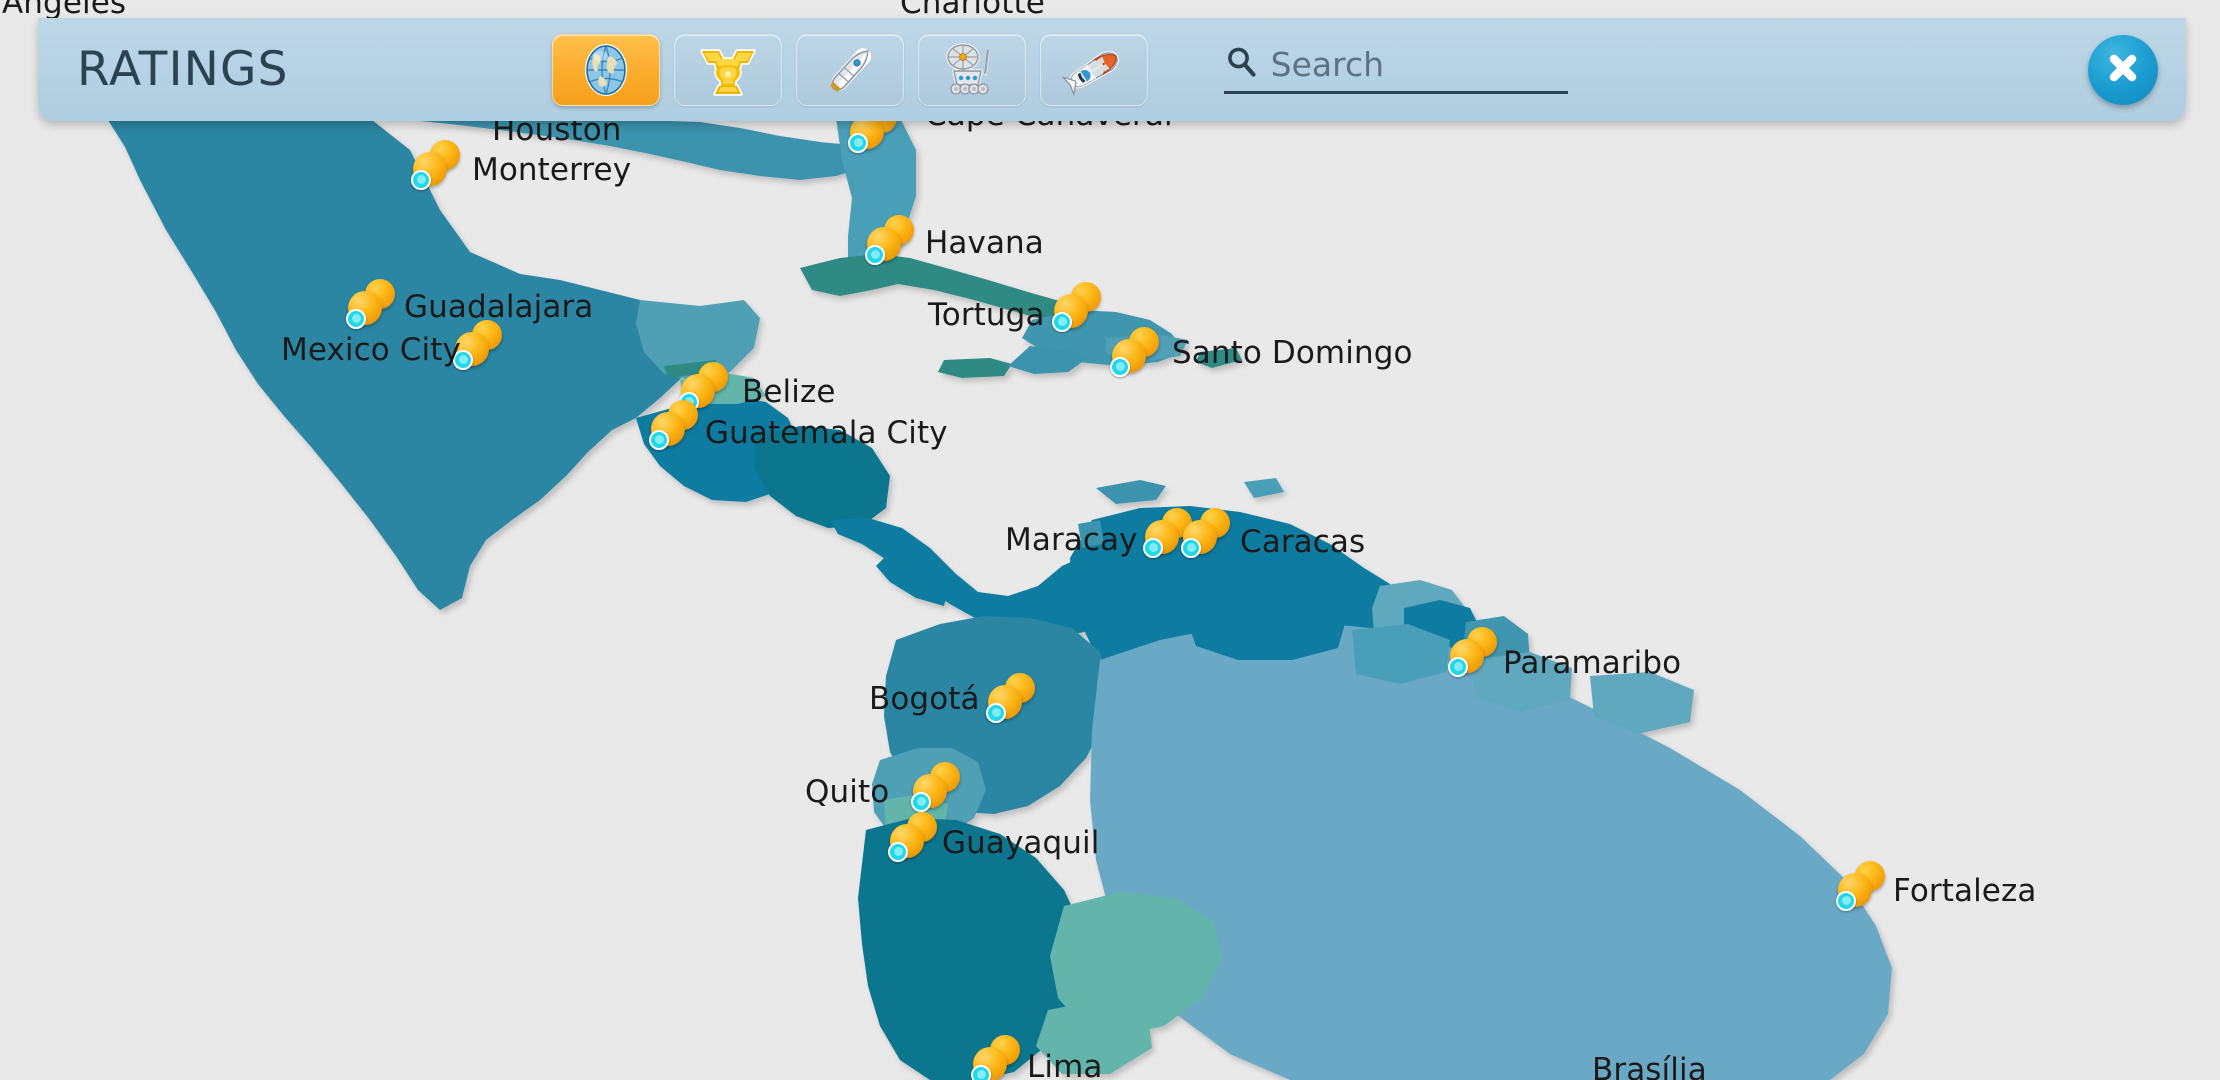 The height and width of the screenshot is (1080, 2220). Describe the element at coordinates (1592, 663) in the screenshot. I see `city-label: Paramaribo` at that location.